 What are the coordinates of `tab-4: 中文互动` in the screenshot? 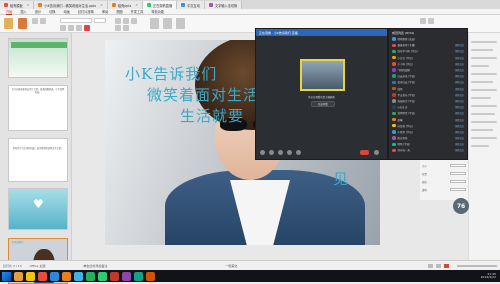 It's located at (191, 5).